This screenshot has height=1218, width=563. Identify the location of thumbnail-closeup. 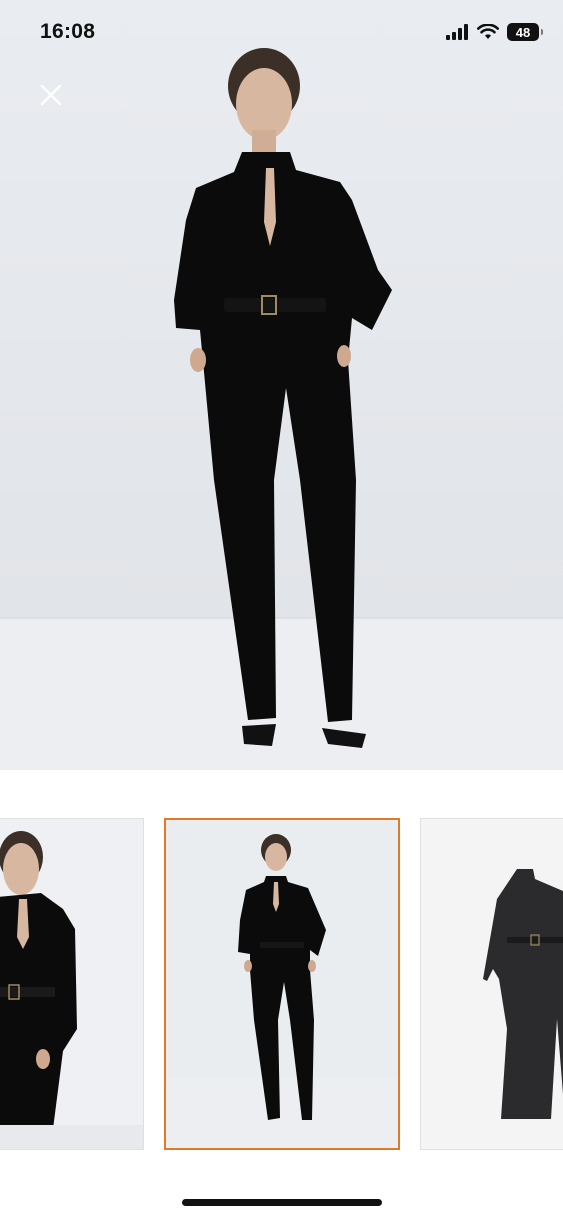
(72, 984).